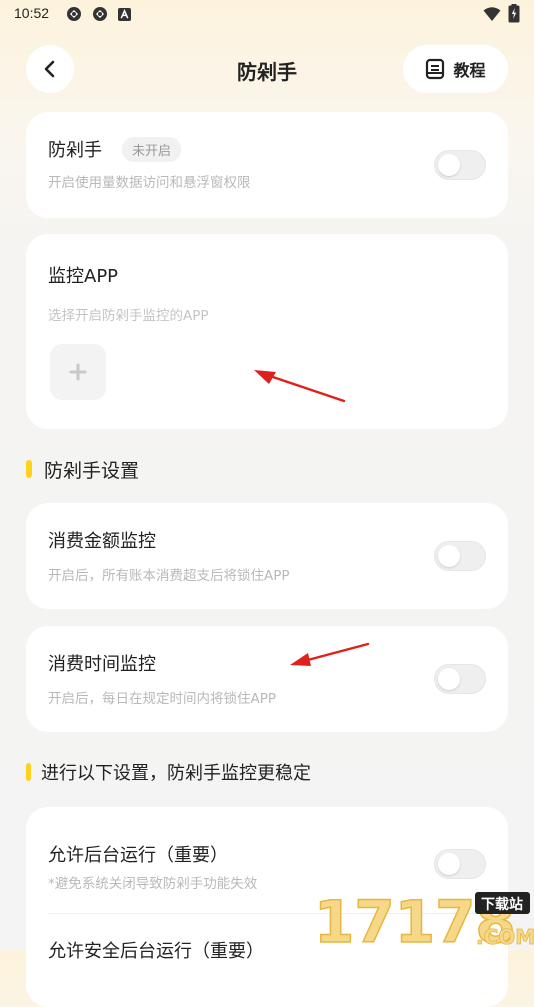 The height and width of the screenshot is (1007, 534). What do you see at coordinates (469, 70) in the screenshot?
I see `tutorial-label: 教程` at bounding box center [469, 70].